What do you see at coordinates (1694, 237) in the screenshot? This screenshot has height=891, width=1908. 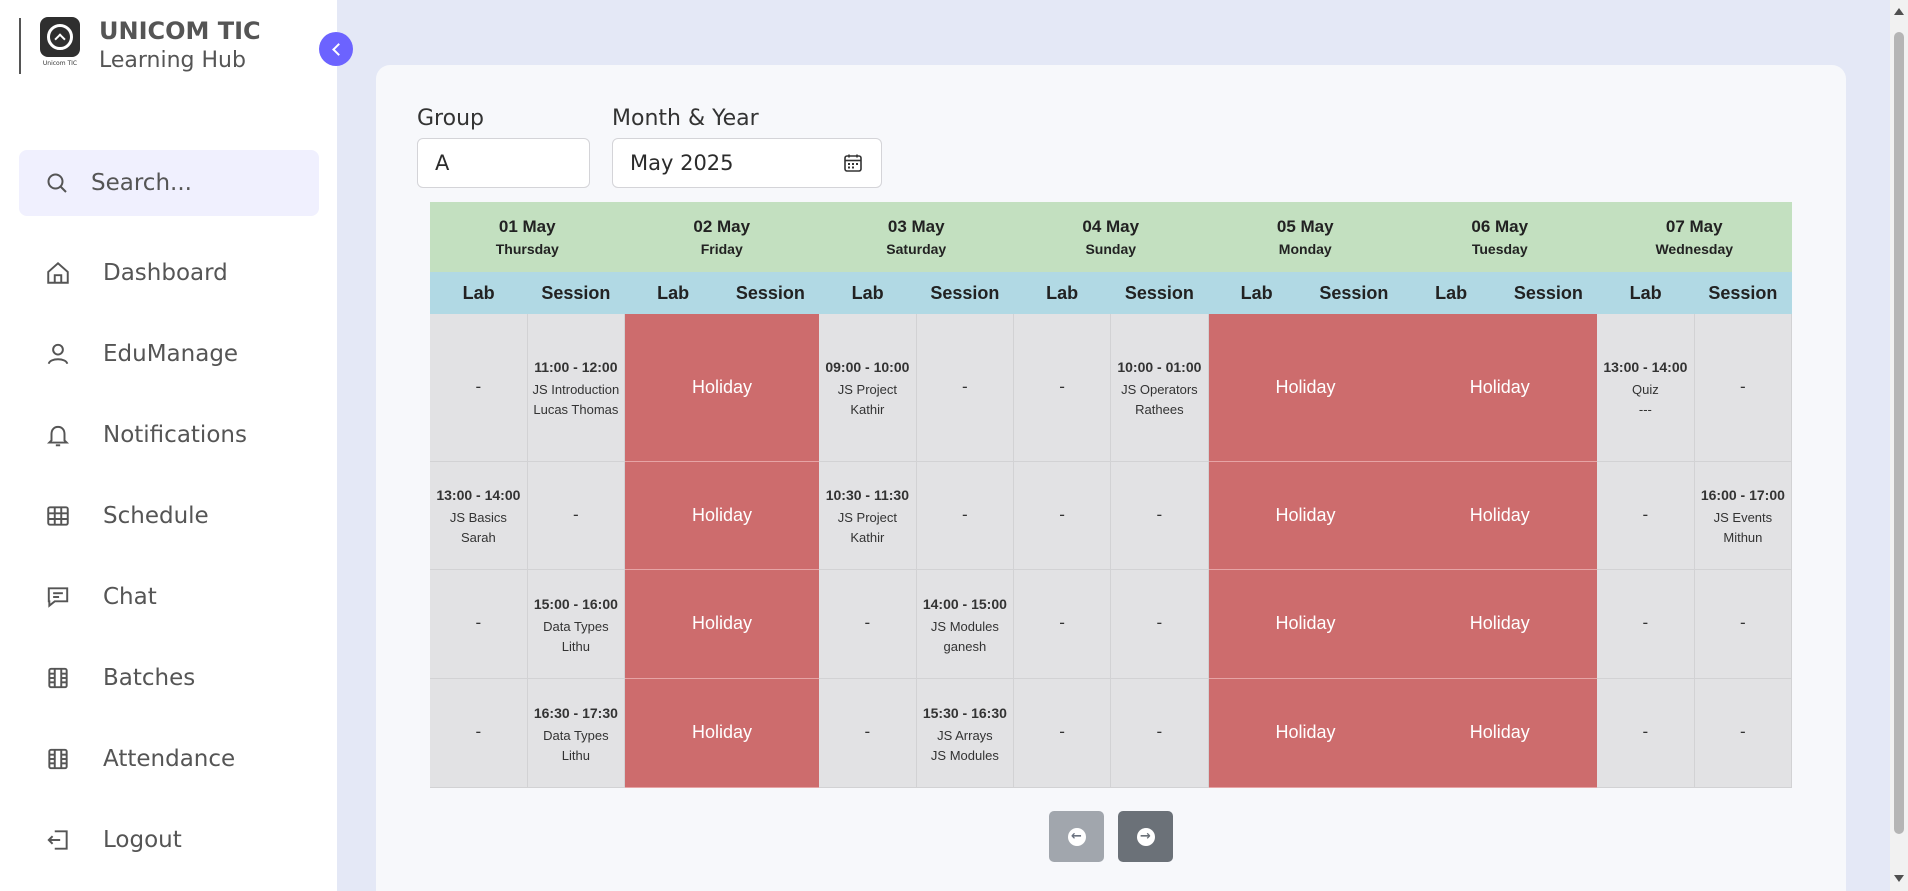 I see `day-header: 07 May Wednesday` at bounding box center [1694, 237].